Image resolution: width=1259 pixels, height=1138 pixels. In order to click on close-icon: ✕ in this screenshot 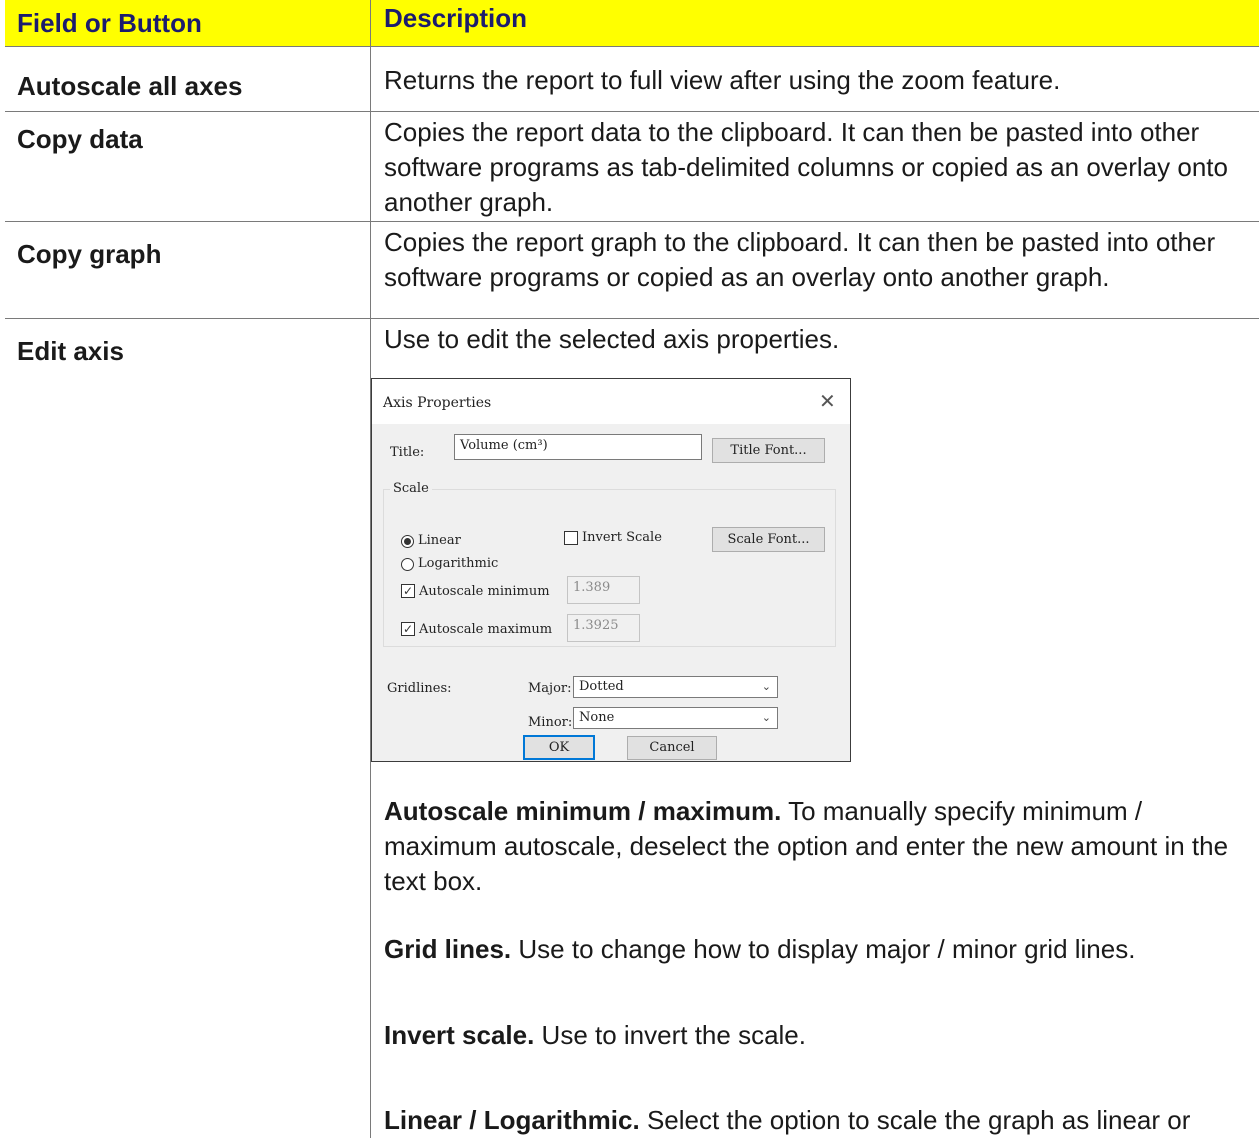, I will do `click(827, 401)`.